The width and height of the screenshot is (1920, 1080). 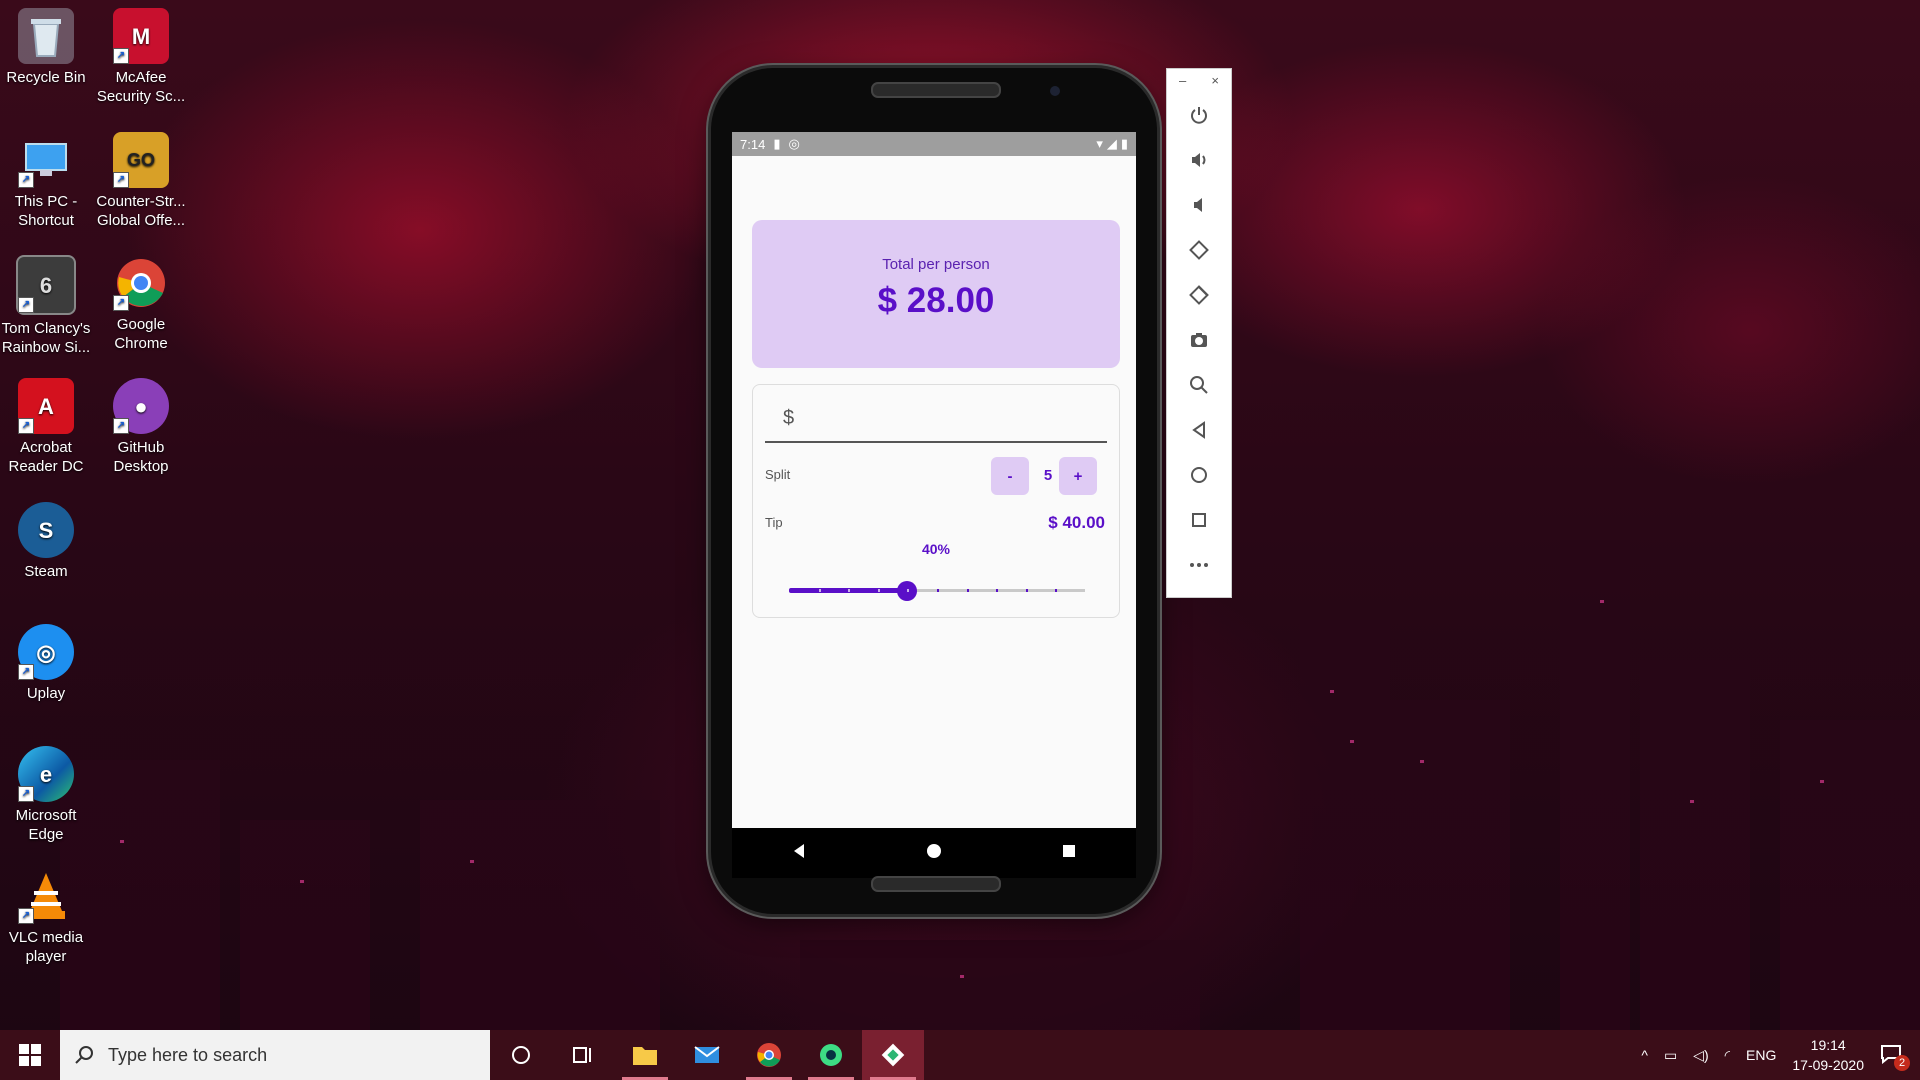 What do you see at coordinates (937, 591) in the screenshot?
I see `tip-slider` at bounding box center [937, 591].